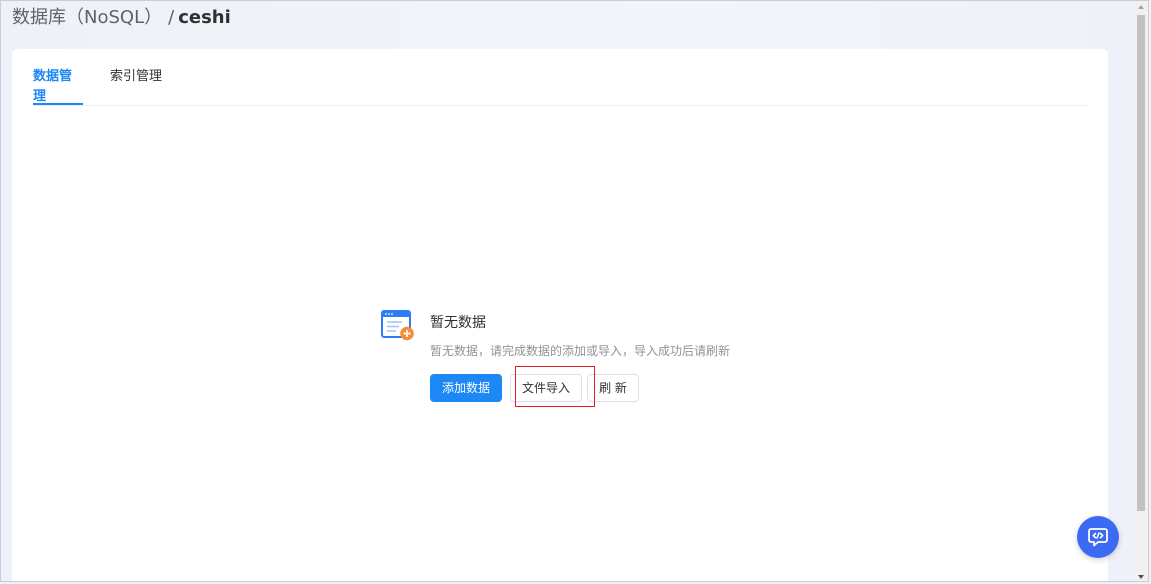 The height and width of the screenshot is (584, 1151). Describe the element at coordinates (1141, 7) in the screenshot. I see `scroll-up-arrow-icon` at that location.